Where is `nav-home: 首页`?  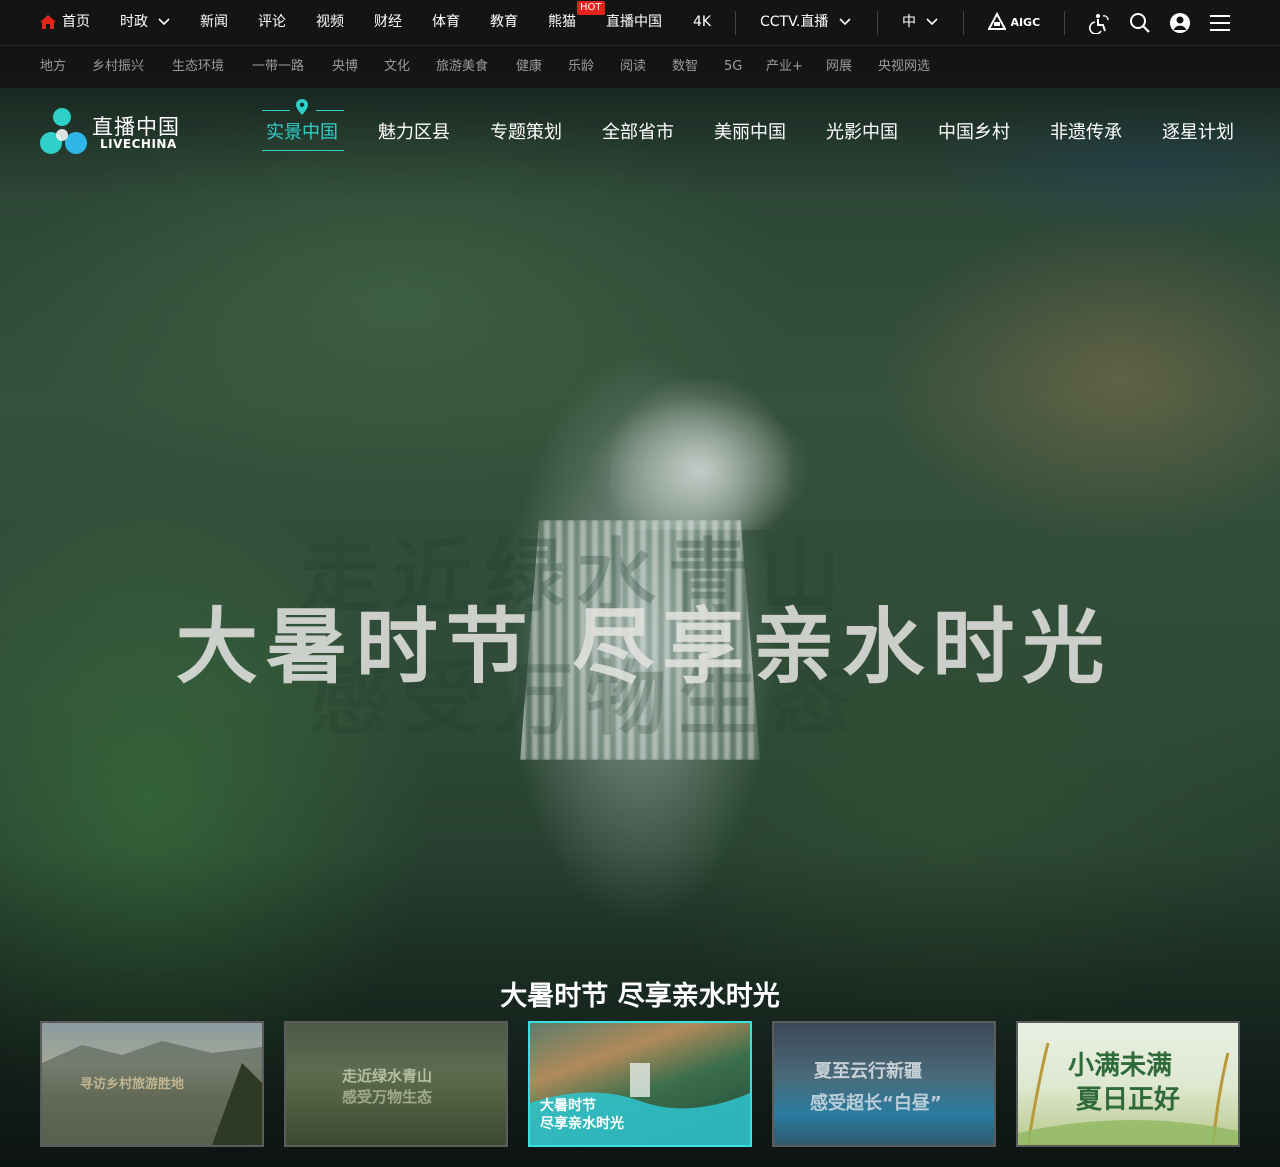
nav-home: 首页 is located at coordinates (76, 22).